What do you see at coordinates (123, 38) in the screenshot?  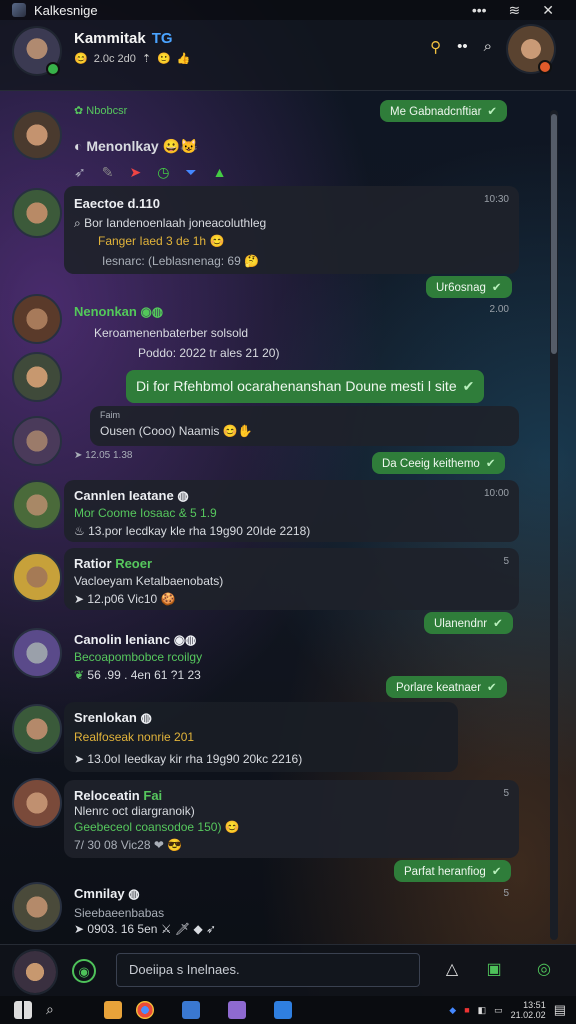 I see `contact-name: Kammitak TG` at bounding box center [123, 38].